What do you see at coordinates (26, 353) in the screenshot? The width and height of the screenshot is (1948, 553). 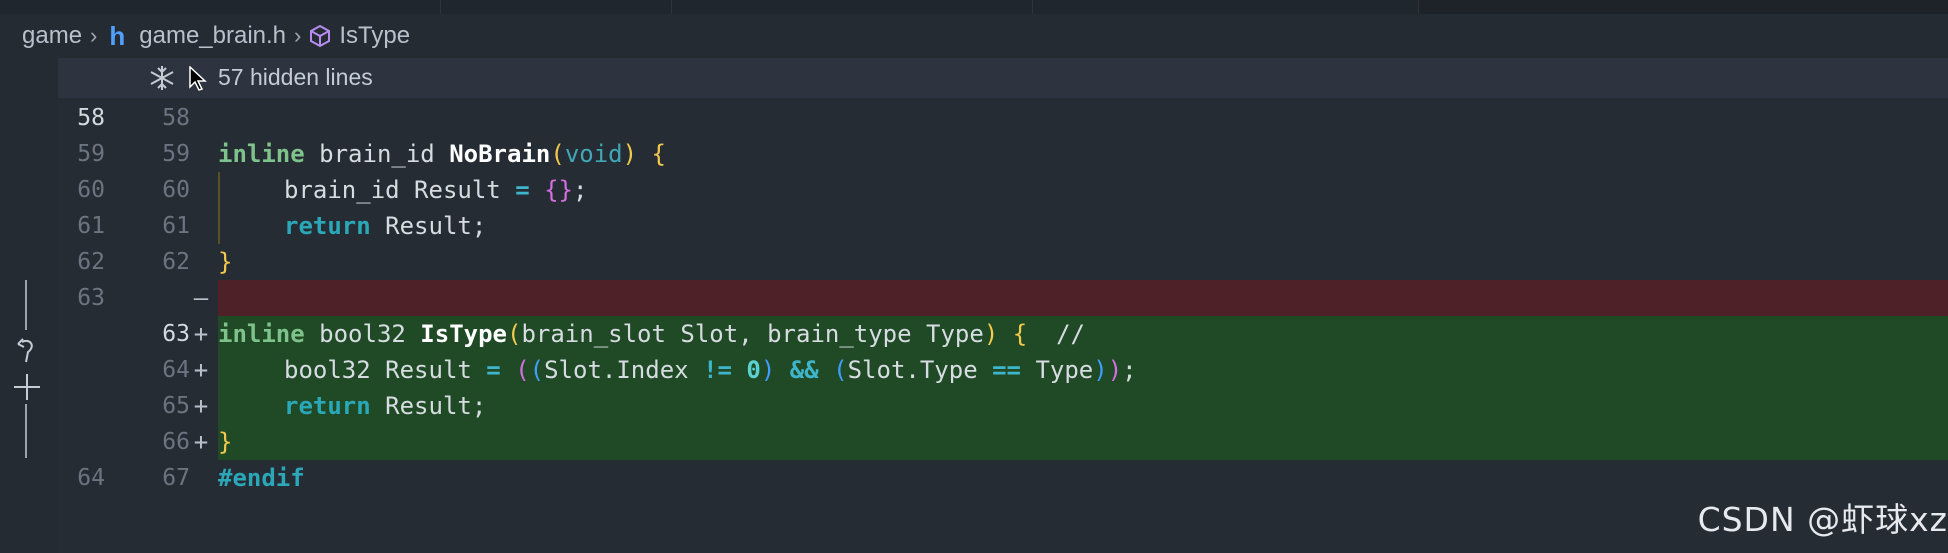 I see `revert-icon` at bounding box center [26, 353].